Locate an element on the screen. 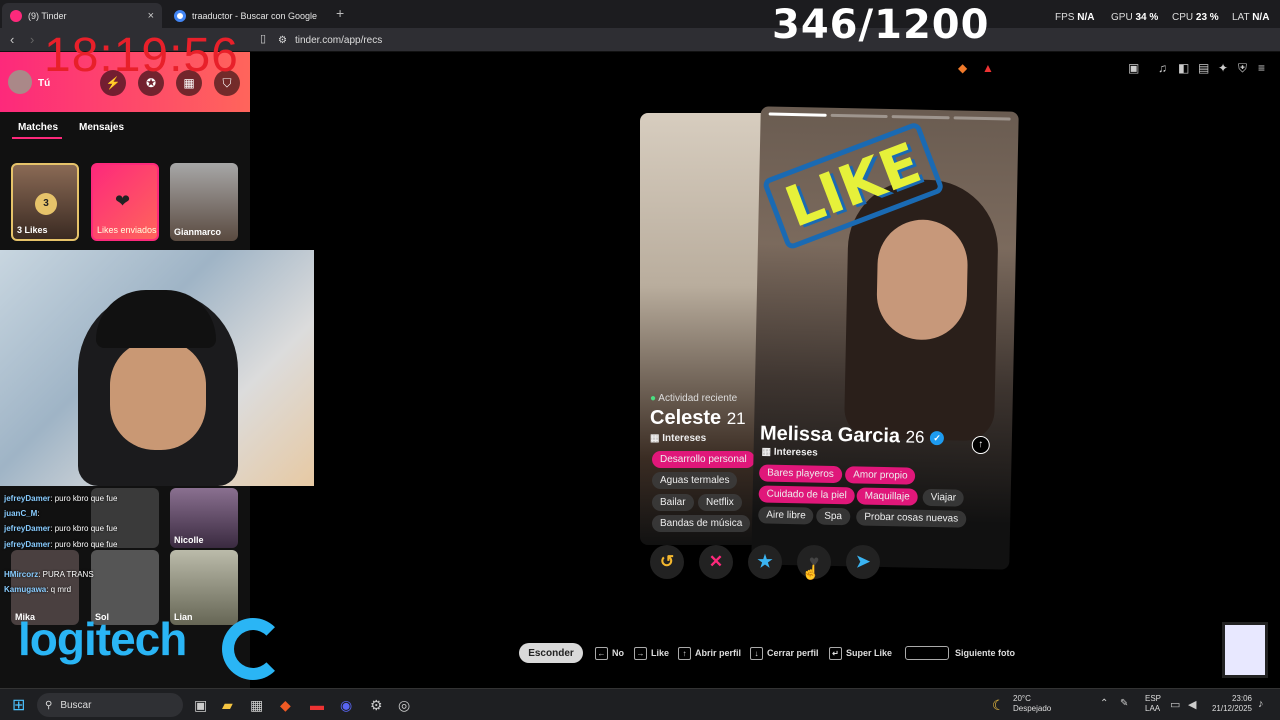 This screenshot has height=720, width=1280. hide-shortcuts-button: Esconder is located at coordinates (551, 653).